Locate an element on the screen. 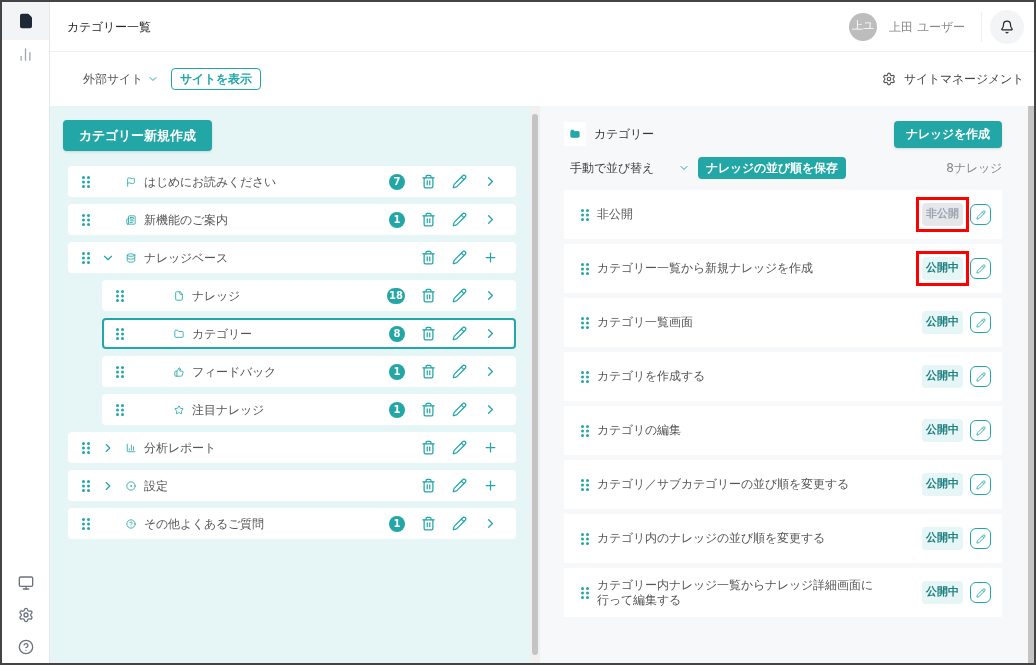 Image resolution: width=1036 pixels, height=665 pixels. notification-button is located at coordinates (1007, 26).